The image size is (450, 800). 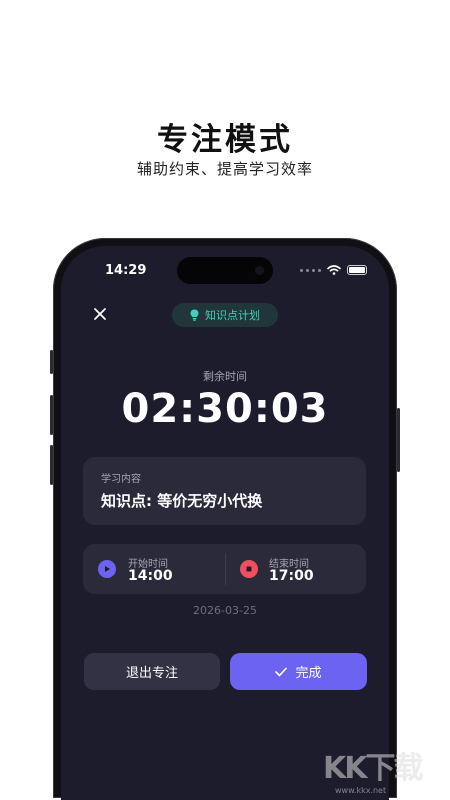 I want to click on watermark-url: www.kkx.net, so click(x=361, y=790).